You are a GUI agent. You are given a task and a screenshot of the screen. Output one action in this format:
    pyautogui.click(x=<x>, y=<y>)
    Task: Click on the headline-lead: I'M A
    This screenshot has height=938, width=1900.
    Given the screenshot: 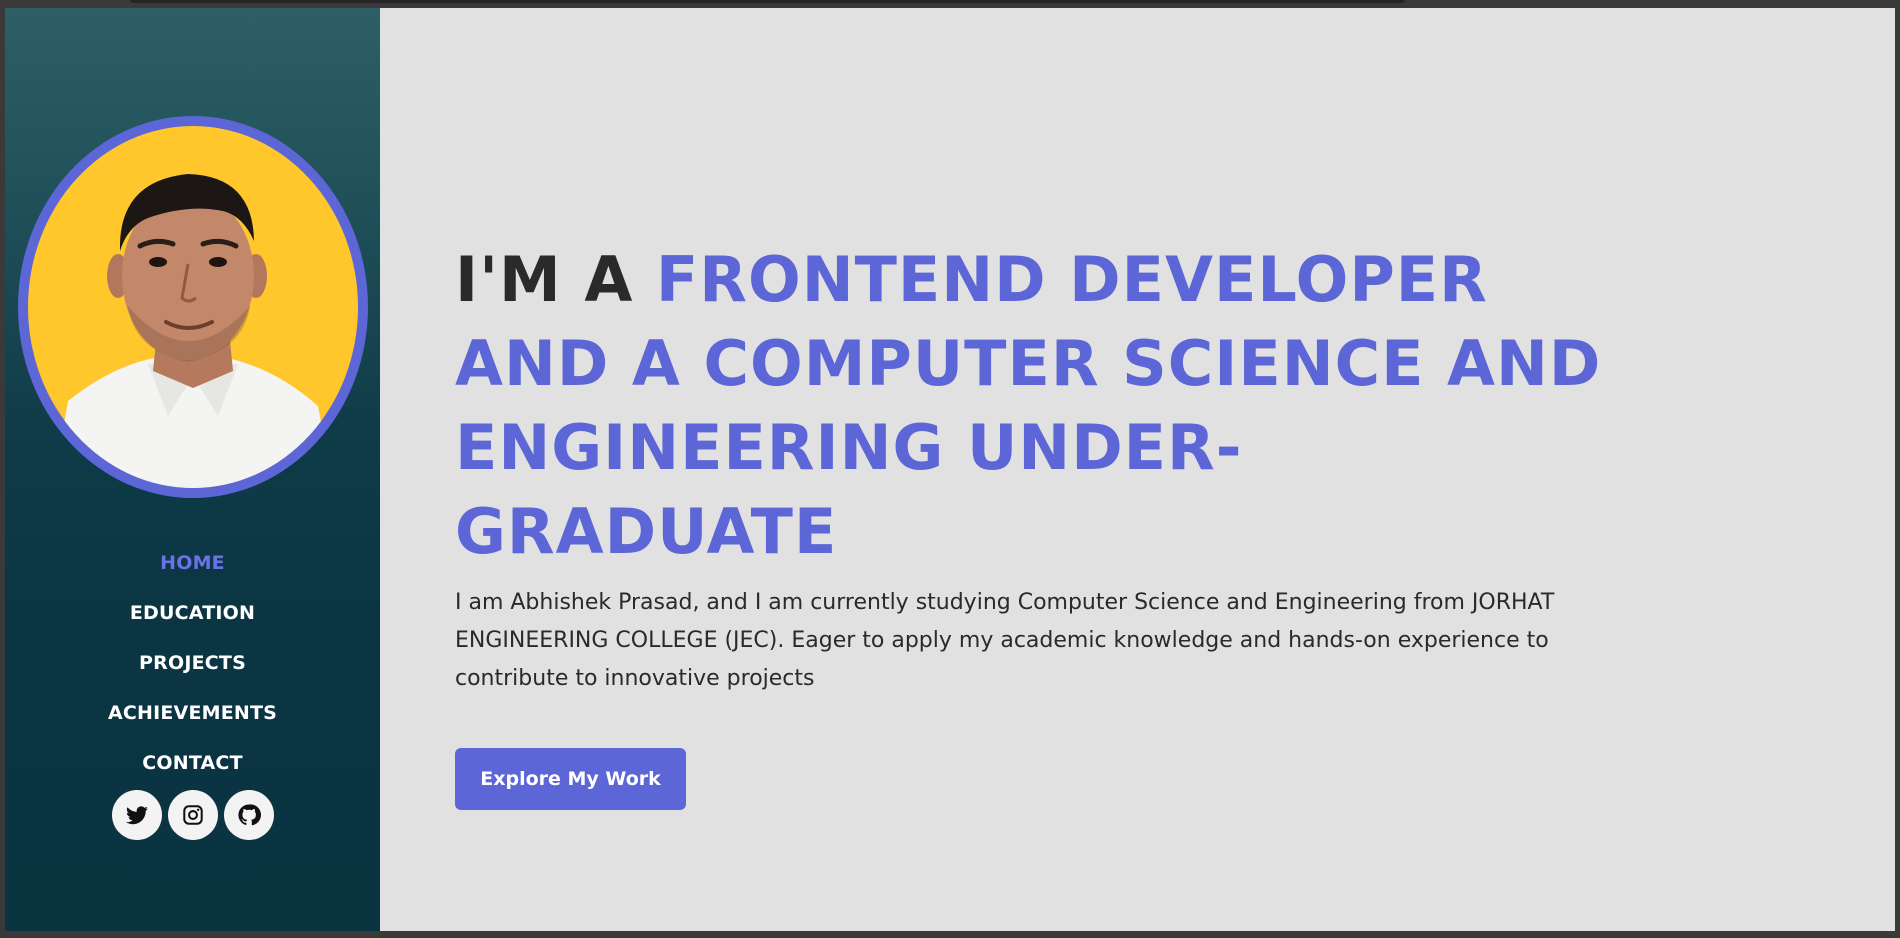 What is the action you would take?
    pyautogui.click(x=555, y=279)
    